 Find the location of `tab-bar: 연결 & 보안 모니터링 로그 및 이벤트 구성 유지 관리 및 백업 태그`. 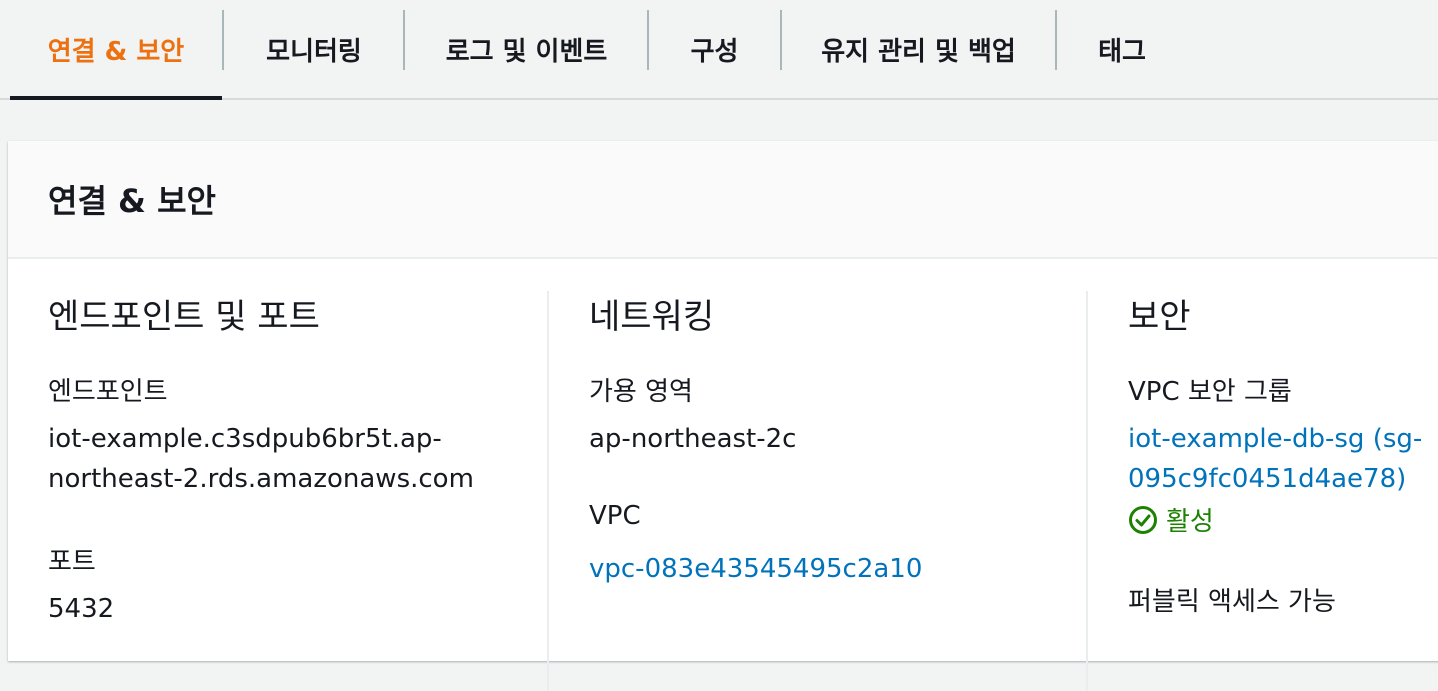

tab-bar: 연결 & 보안 모니터링 로그 및 이벤트 구성 유지 관리 및 백업 태그 is located at coordinates (719, 50).